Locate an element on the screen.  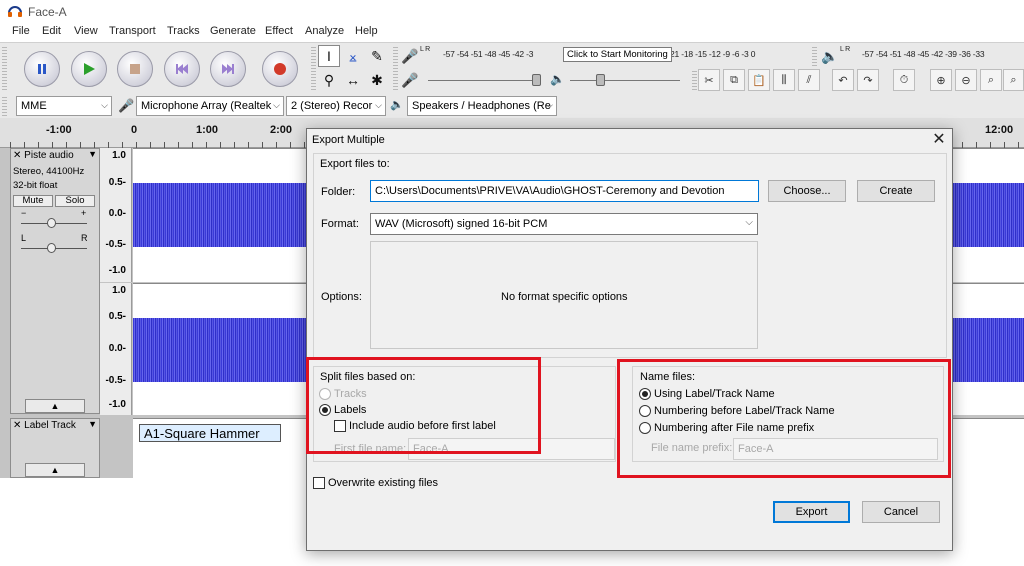
pan-left-label: L is located at coordinates (24, 238).